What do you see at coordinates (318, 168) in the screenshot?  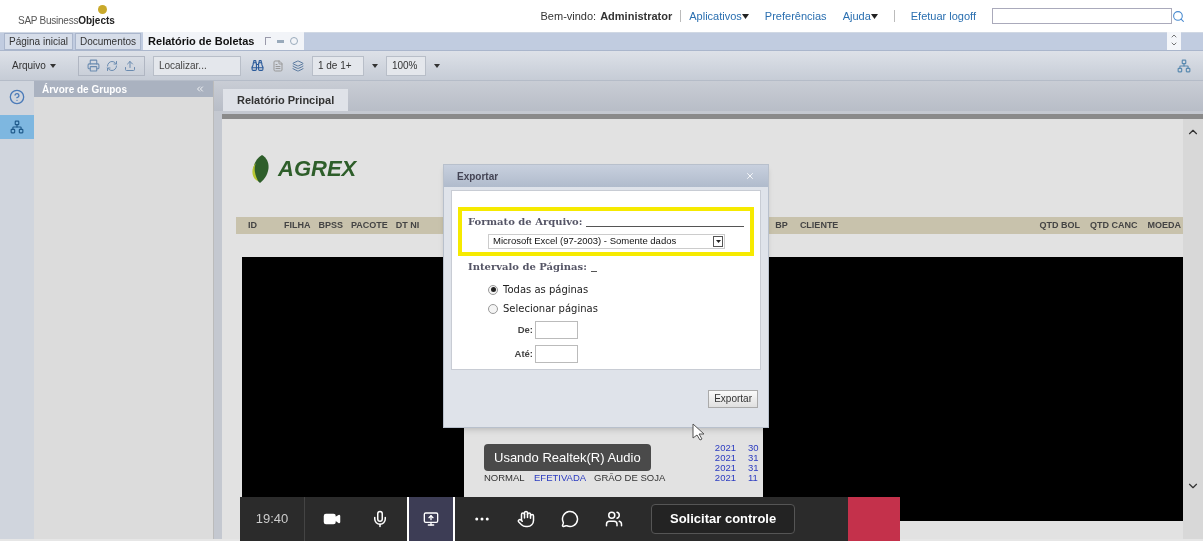 I see `agrex-logo: AGREX` at bounding box center [318, 168].